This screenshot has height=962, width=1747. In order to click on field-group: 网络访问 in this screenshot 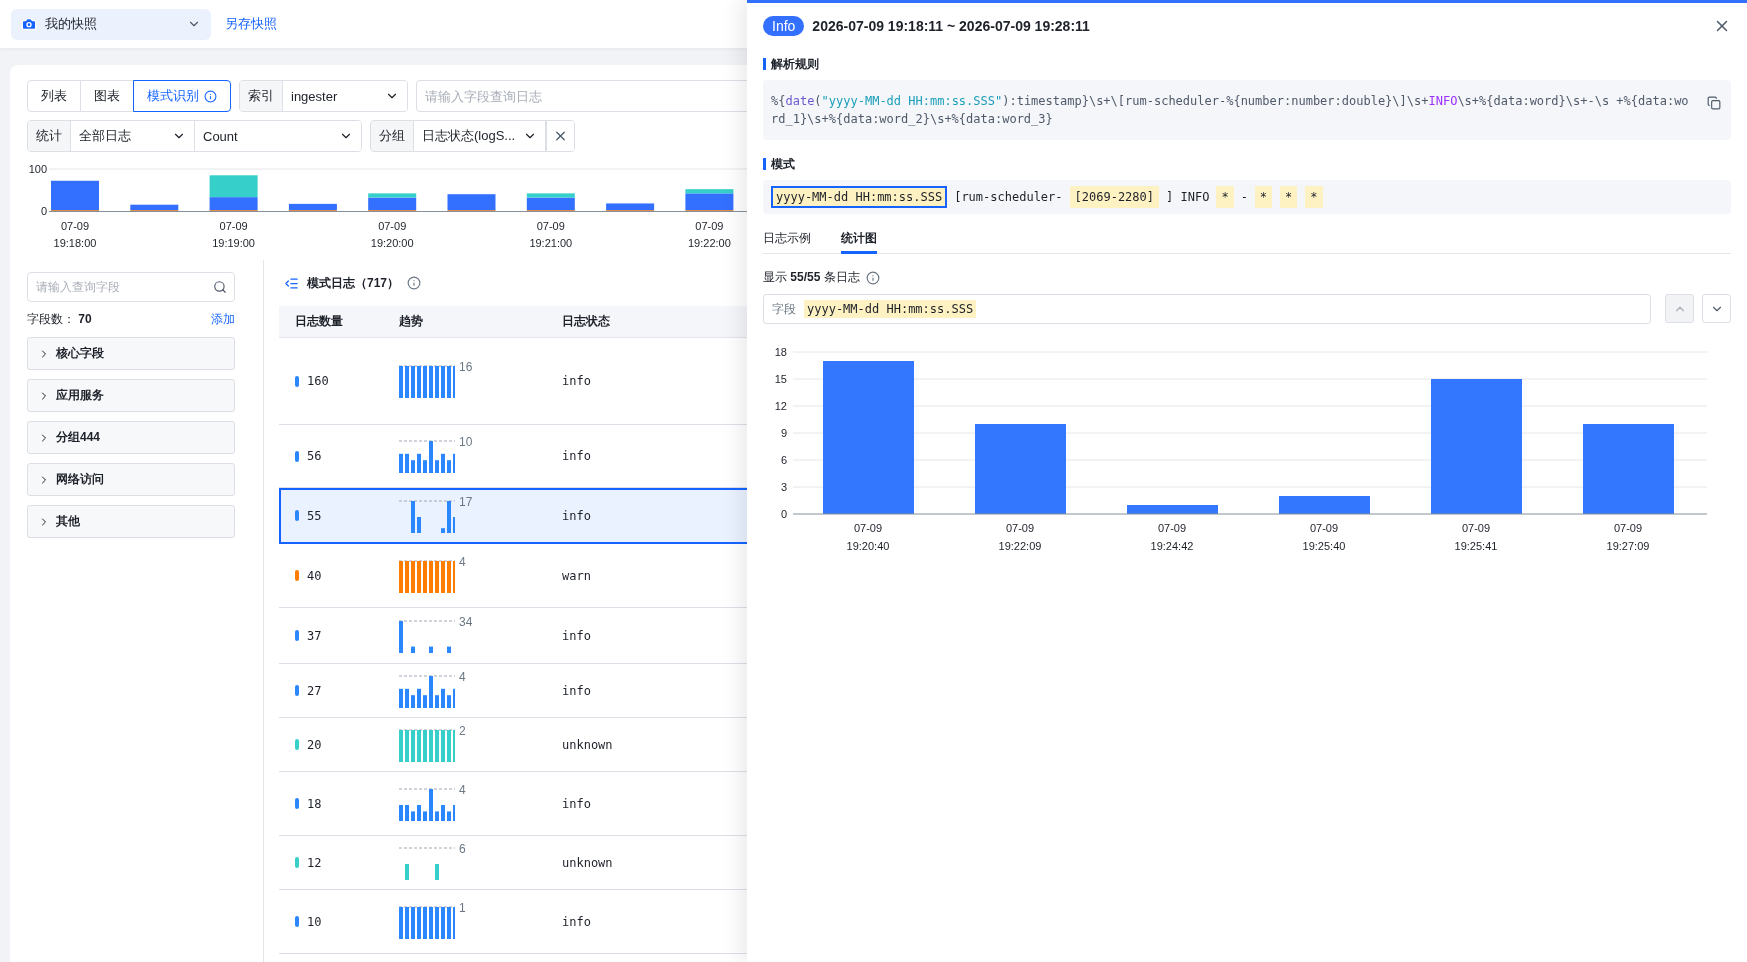, I will do `click(131, 479)`.